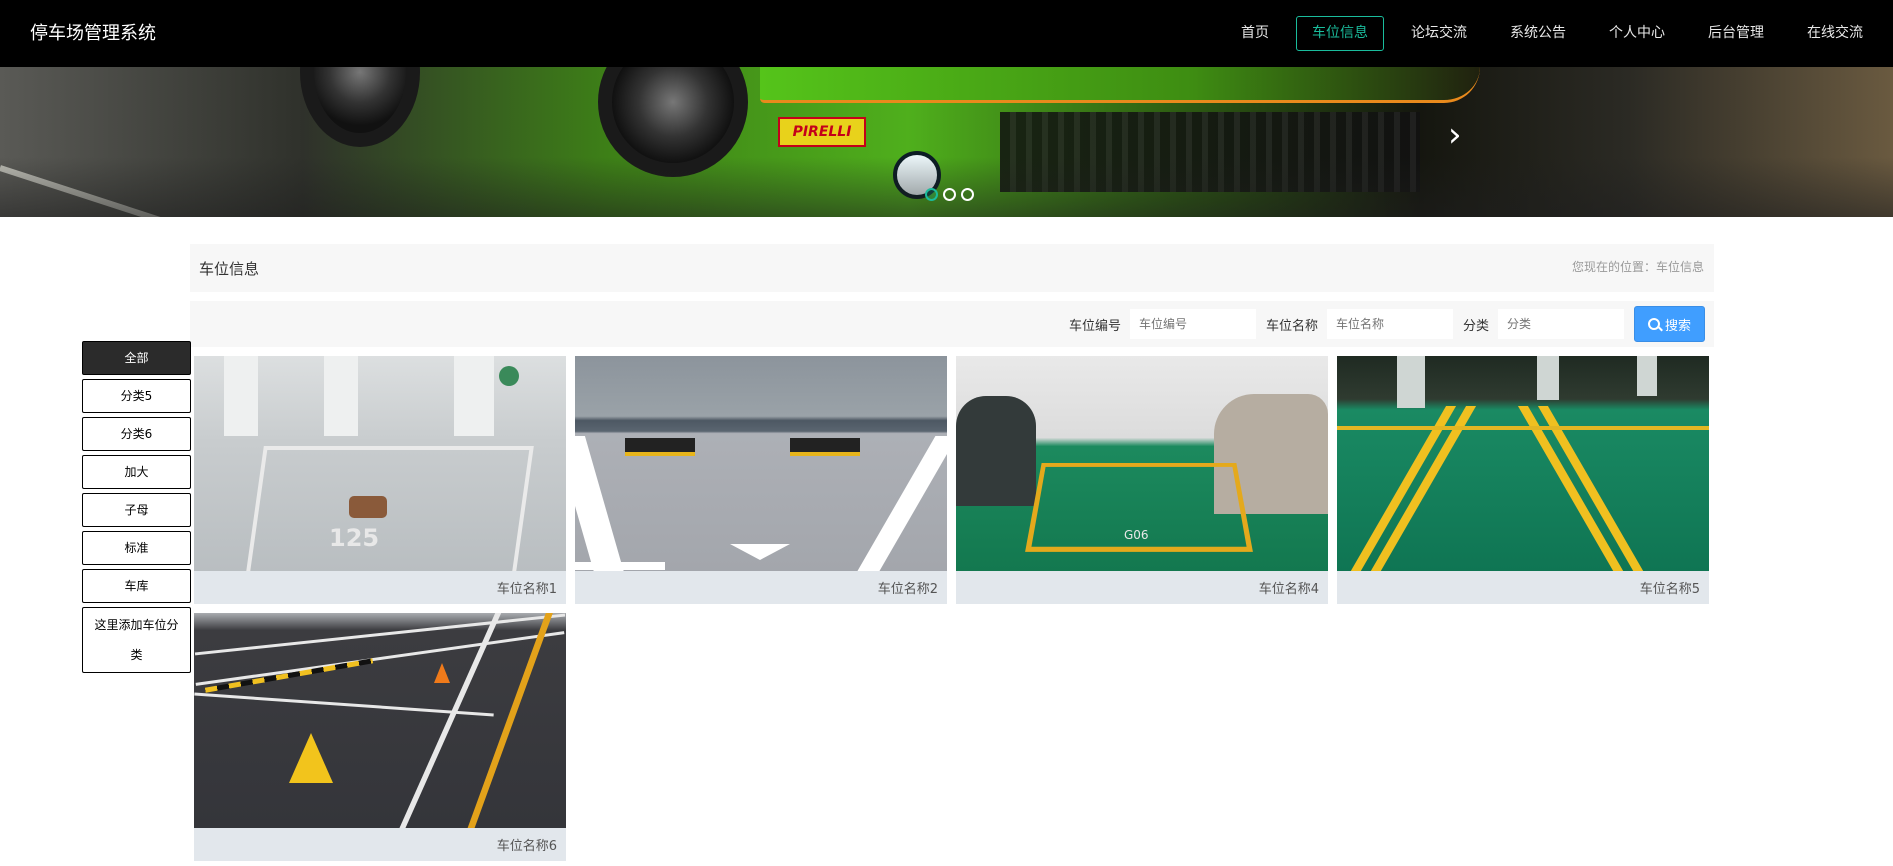  I want to click on page-title: 车位信息, so click(229, 269).